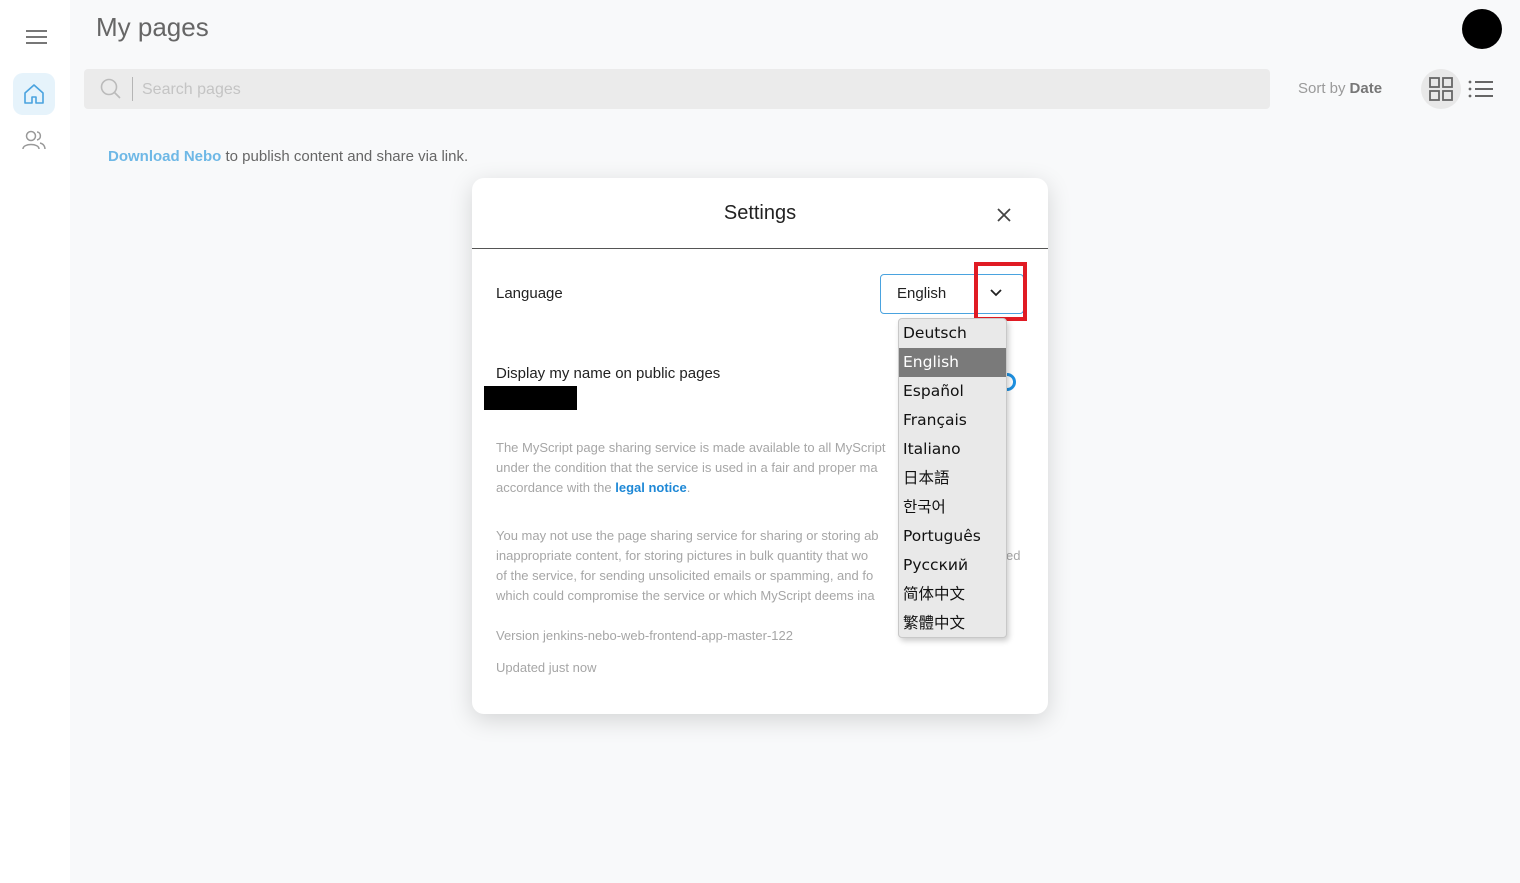 This screenshot has width=1520, height=883. What do you see at coordinates (952, 362) in the screenshot?
I see `language-option-selected: English` at bounding box center [952, 362].